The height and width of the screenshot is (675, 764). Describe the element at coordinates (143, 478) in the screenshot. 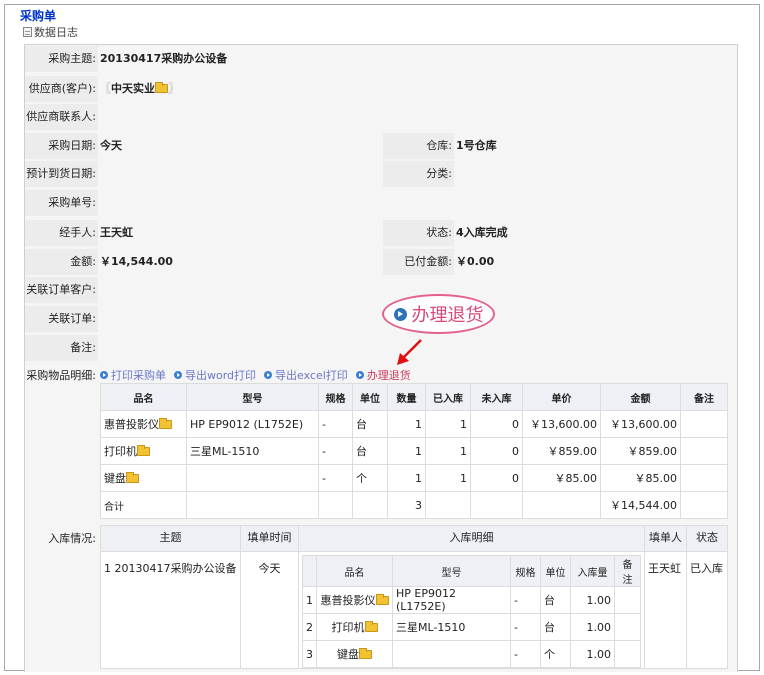

I see `item-name-cell: 键盘` at that location.